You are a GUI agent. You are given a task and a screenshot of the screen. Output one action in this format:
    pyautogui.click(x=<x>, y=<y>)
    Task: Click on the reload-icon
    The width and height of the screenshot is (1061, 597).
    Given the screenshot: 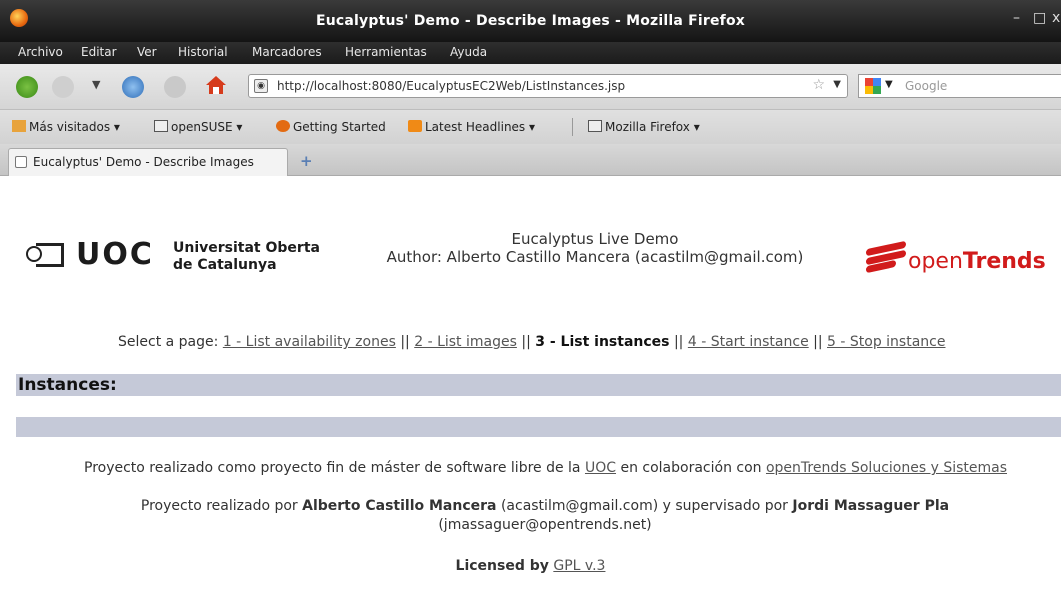 What is the action you would take?
    pyautogui.click(x=133, y=87)
    